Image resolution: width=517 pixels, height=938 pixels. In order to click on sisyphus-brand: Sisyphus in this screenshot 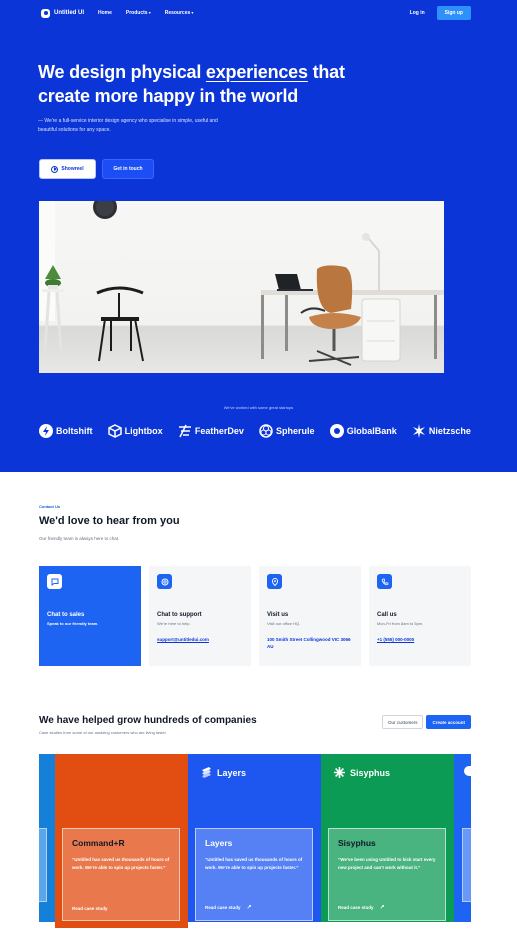, I will do `click(361, 772)`.